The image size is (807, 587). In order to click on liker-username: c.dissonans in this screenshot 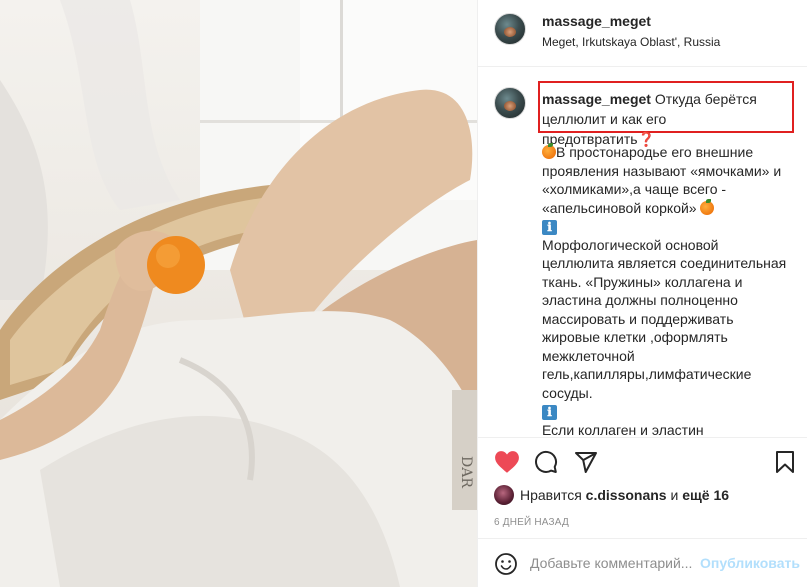, I will do `click(626, 495)`.